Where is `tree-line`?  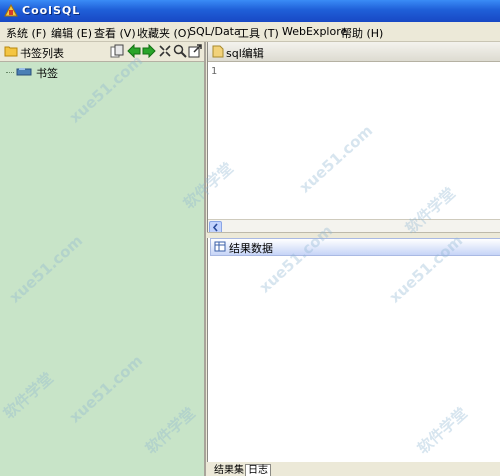
tree-line is located at coordinates (10, 72).